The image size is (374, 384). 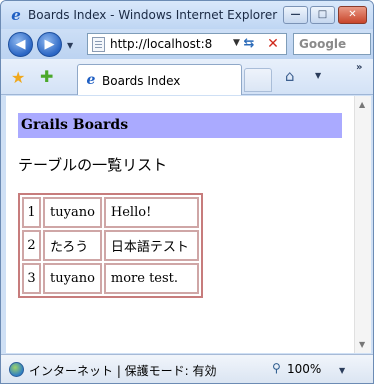 I want to click on address-input: http://localhost:8, so click(x=161, y=44).